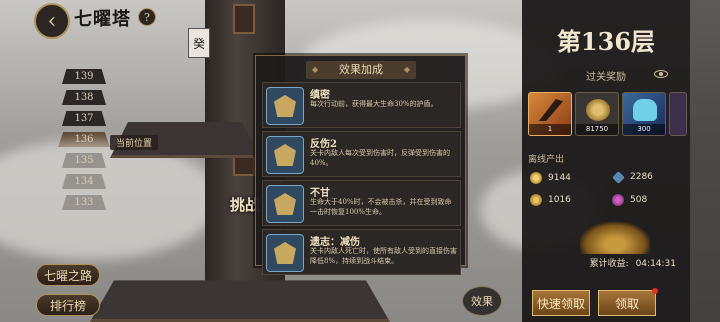 Image resolution: width=720 pixels, height=322 pixels. What do you see at coordinates (606, 41) in the screenshot?
I see `floor-title: 第136层` at bounding box center [606, 41].